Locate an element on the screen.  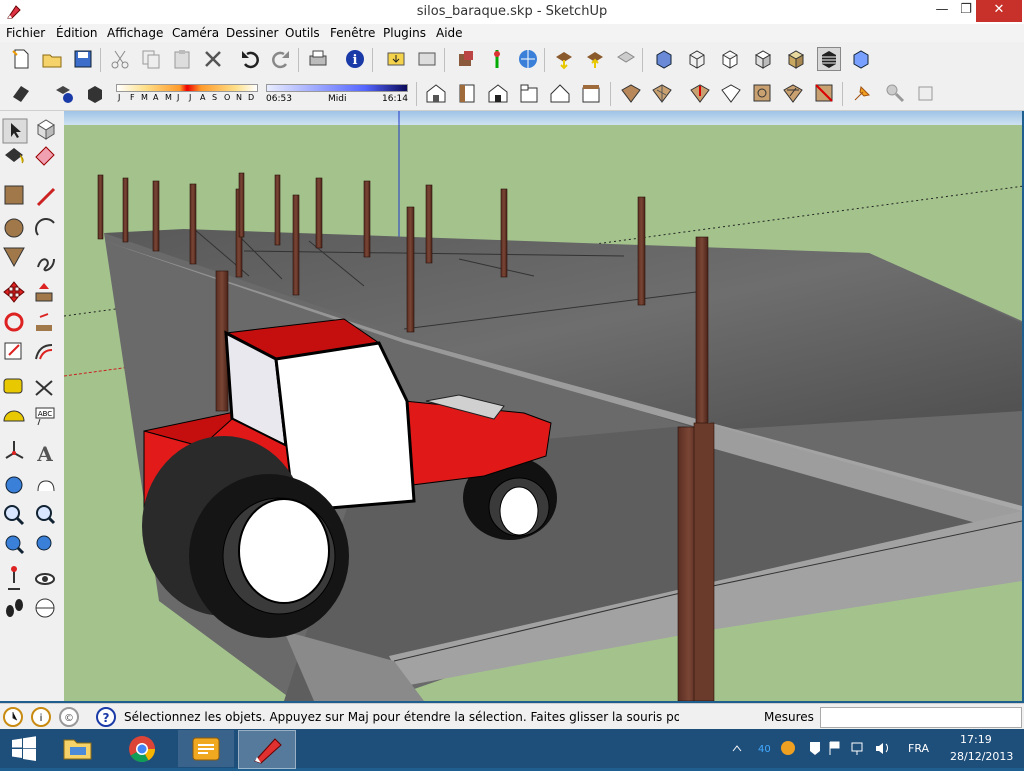
redo-icon is located at coordinates (281, 59).